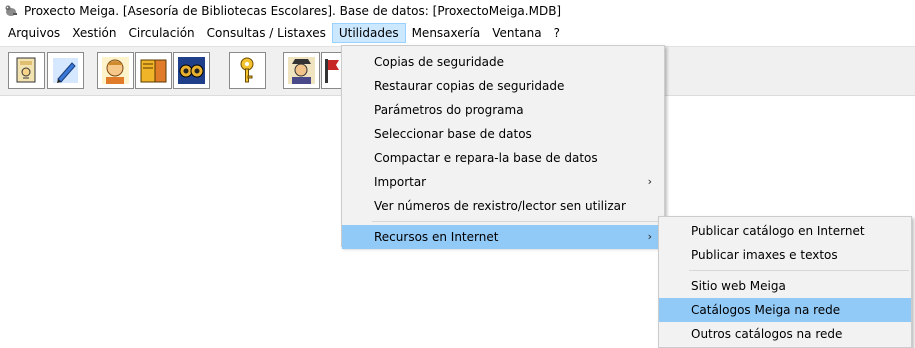  I want to click on menu-mensaxeria: Mensaxería, so click(446, 33).